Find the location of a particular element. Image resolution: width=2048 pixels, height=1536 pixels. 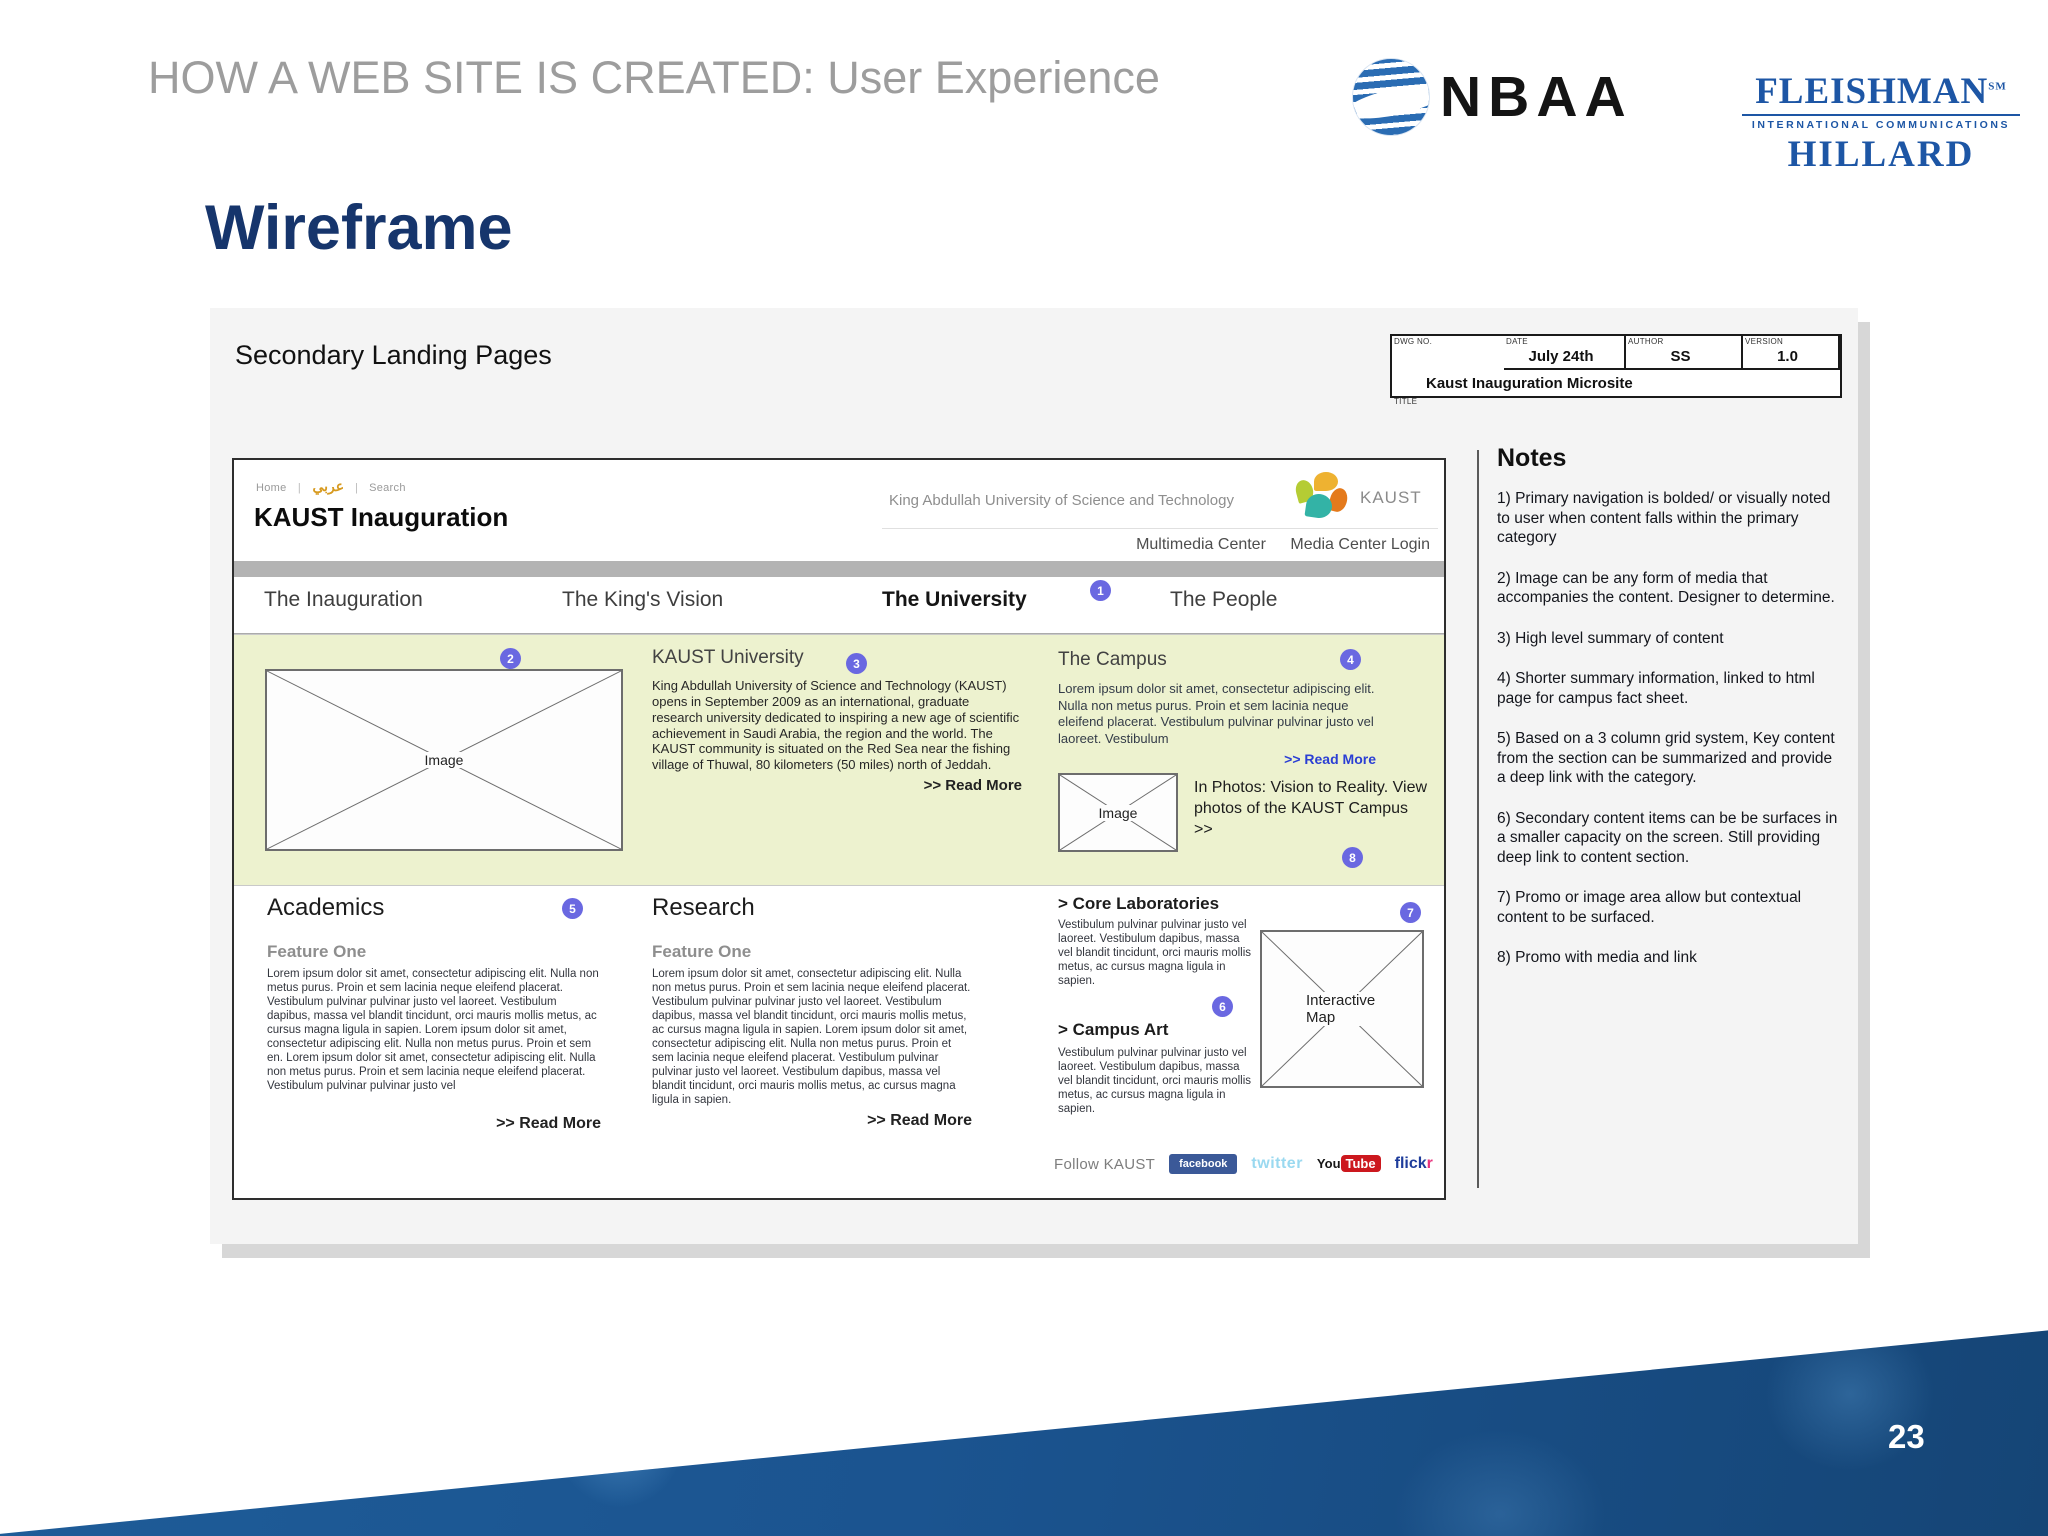

interactive-map-label: Interactive Map is located at coordinates (1342, 1009).